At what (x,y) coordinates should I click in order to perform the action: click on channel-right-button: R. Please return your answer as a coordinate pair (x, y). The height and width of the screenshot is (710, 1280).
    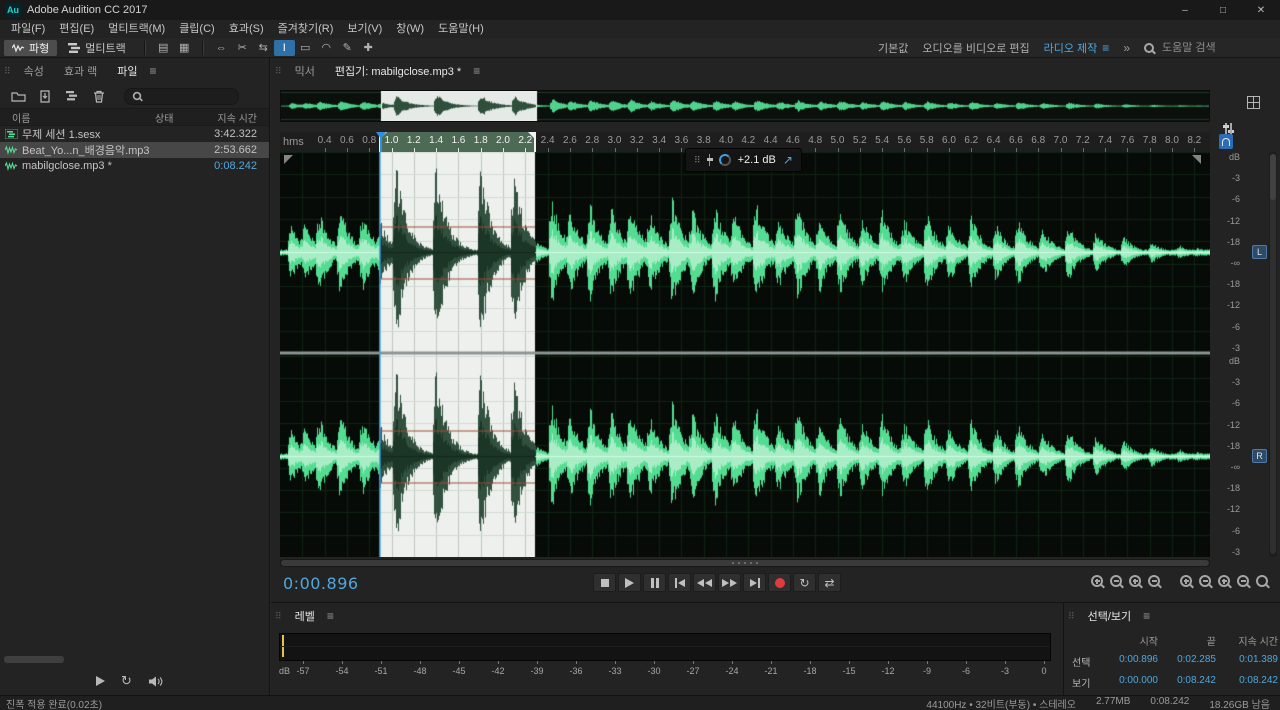
    Looking at the image, I should click on (1259, 456).